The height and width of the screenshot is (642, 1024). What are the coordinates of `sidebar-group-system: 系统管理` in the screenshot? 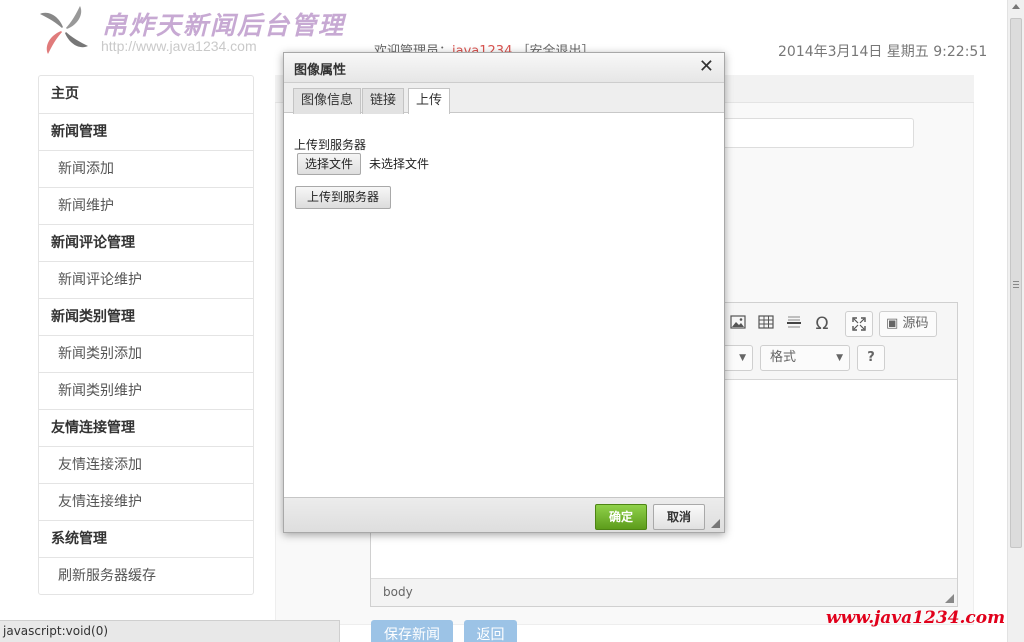 It's located at (146, 538).